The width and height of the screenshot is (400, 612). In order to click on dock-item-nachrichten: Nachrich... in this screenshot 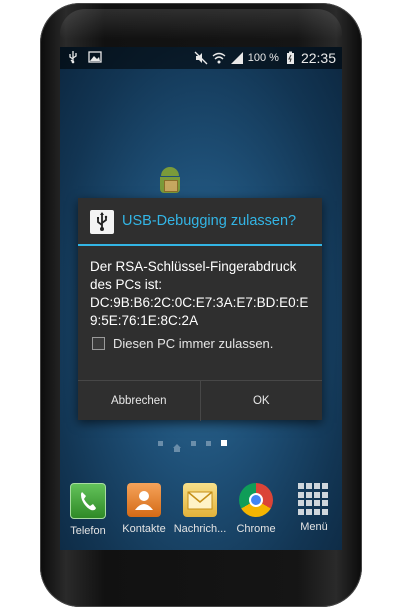, I will do `click(200, 509)`.